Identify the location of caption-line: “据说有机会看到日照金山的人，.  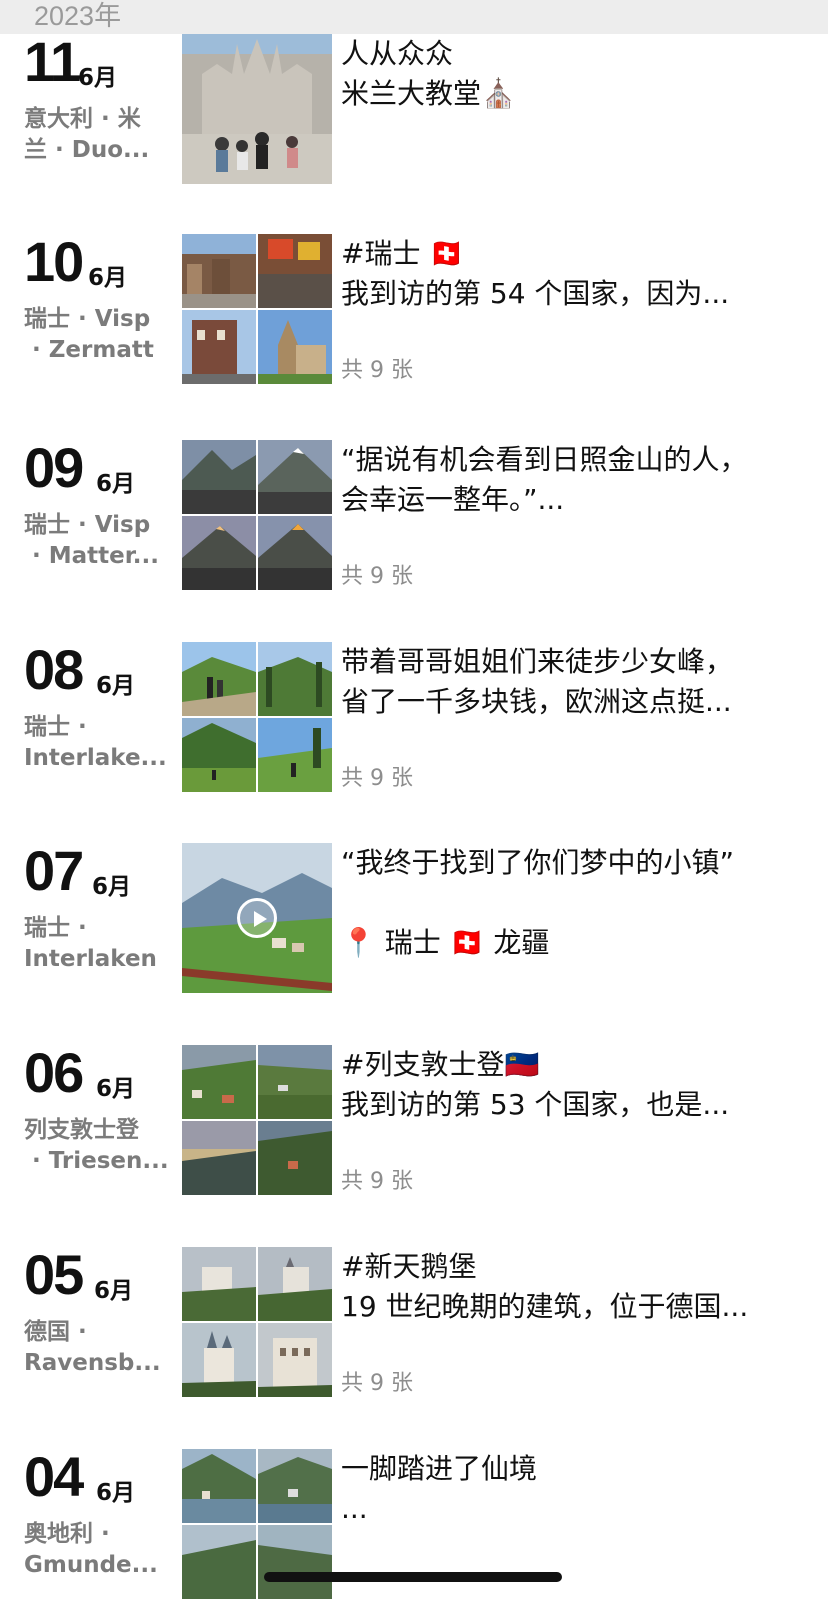
(544, 459).